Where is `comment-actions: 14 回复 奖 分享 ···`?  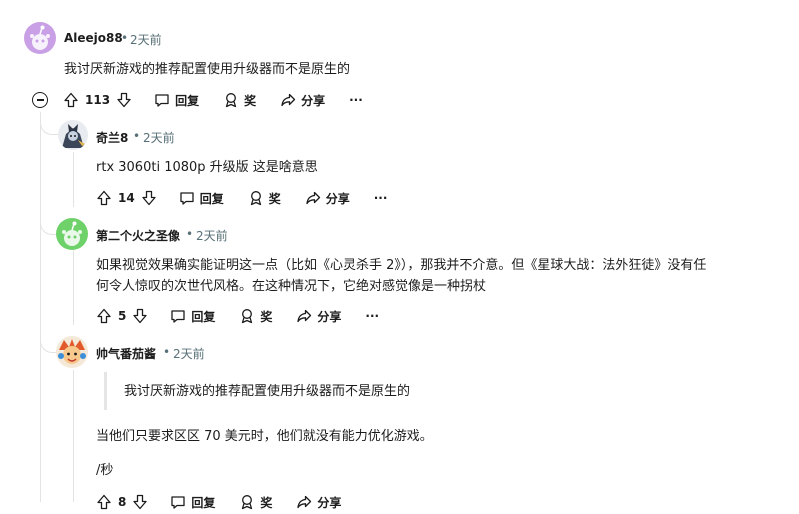 comment-actions: 14 回复 奖 分享 ··· is located at coordinates (241, 198).